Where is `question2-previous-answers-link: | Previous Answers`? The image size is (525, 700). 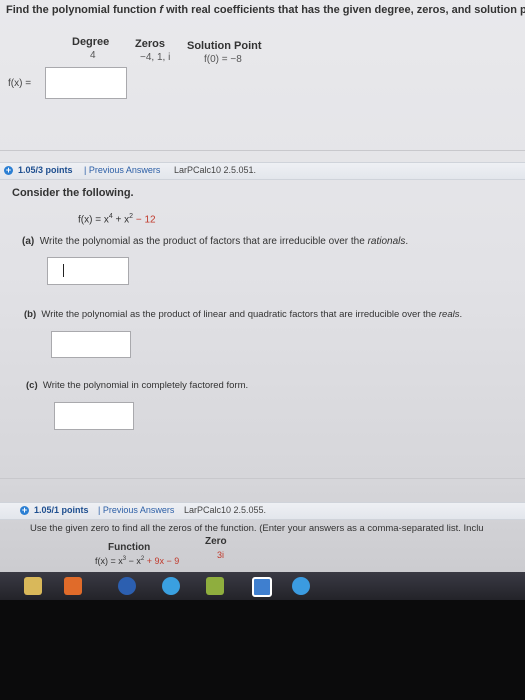
question2-previous-answers-link: | Previous Answers is located at coordinates (122, 170).